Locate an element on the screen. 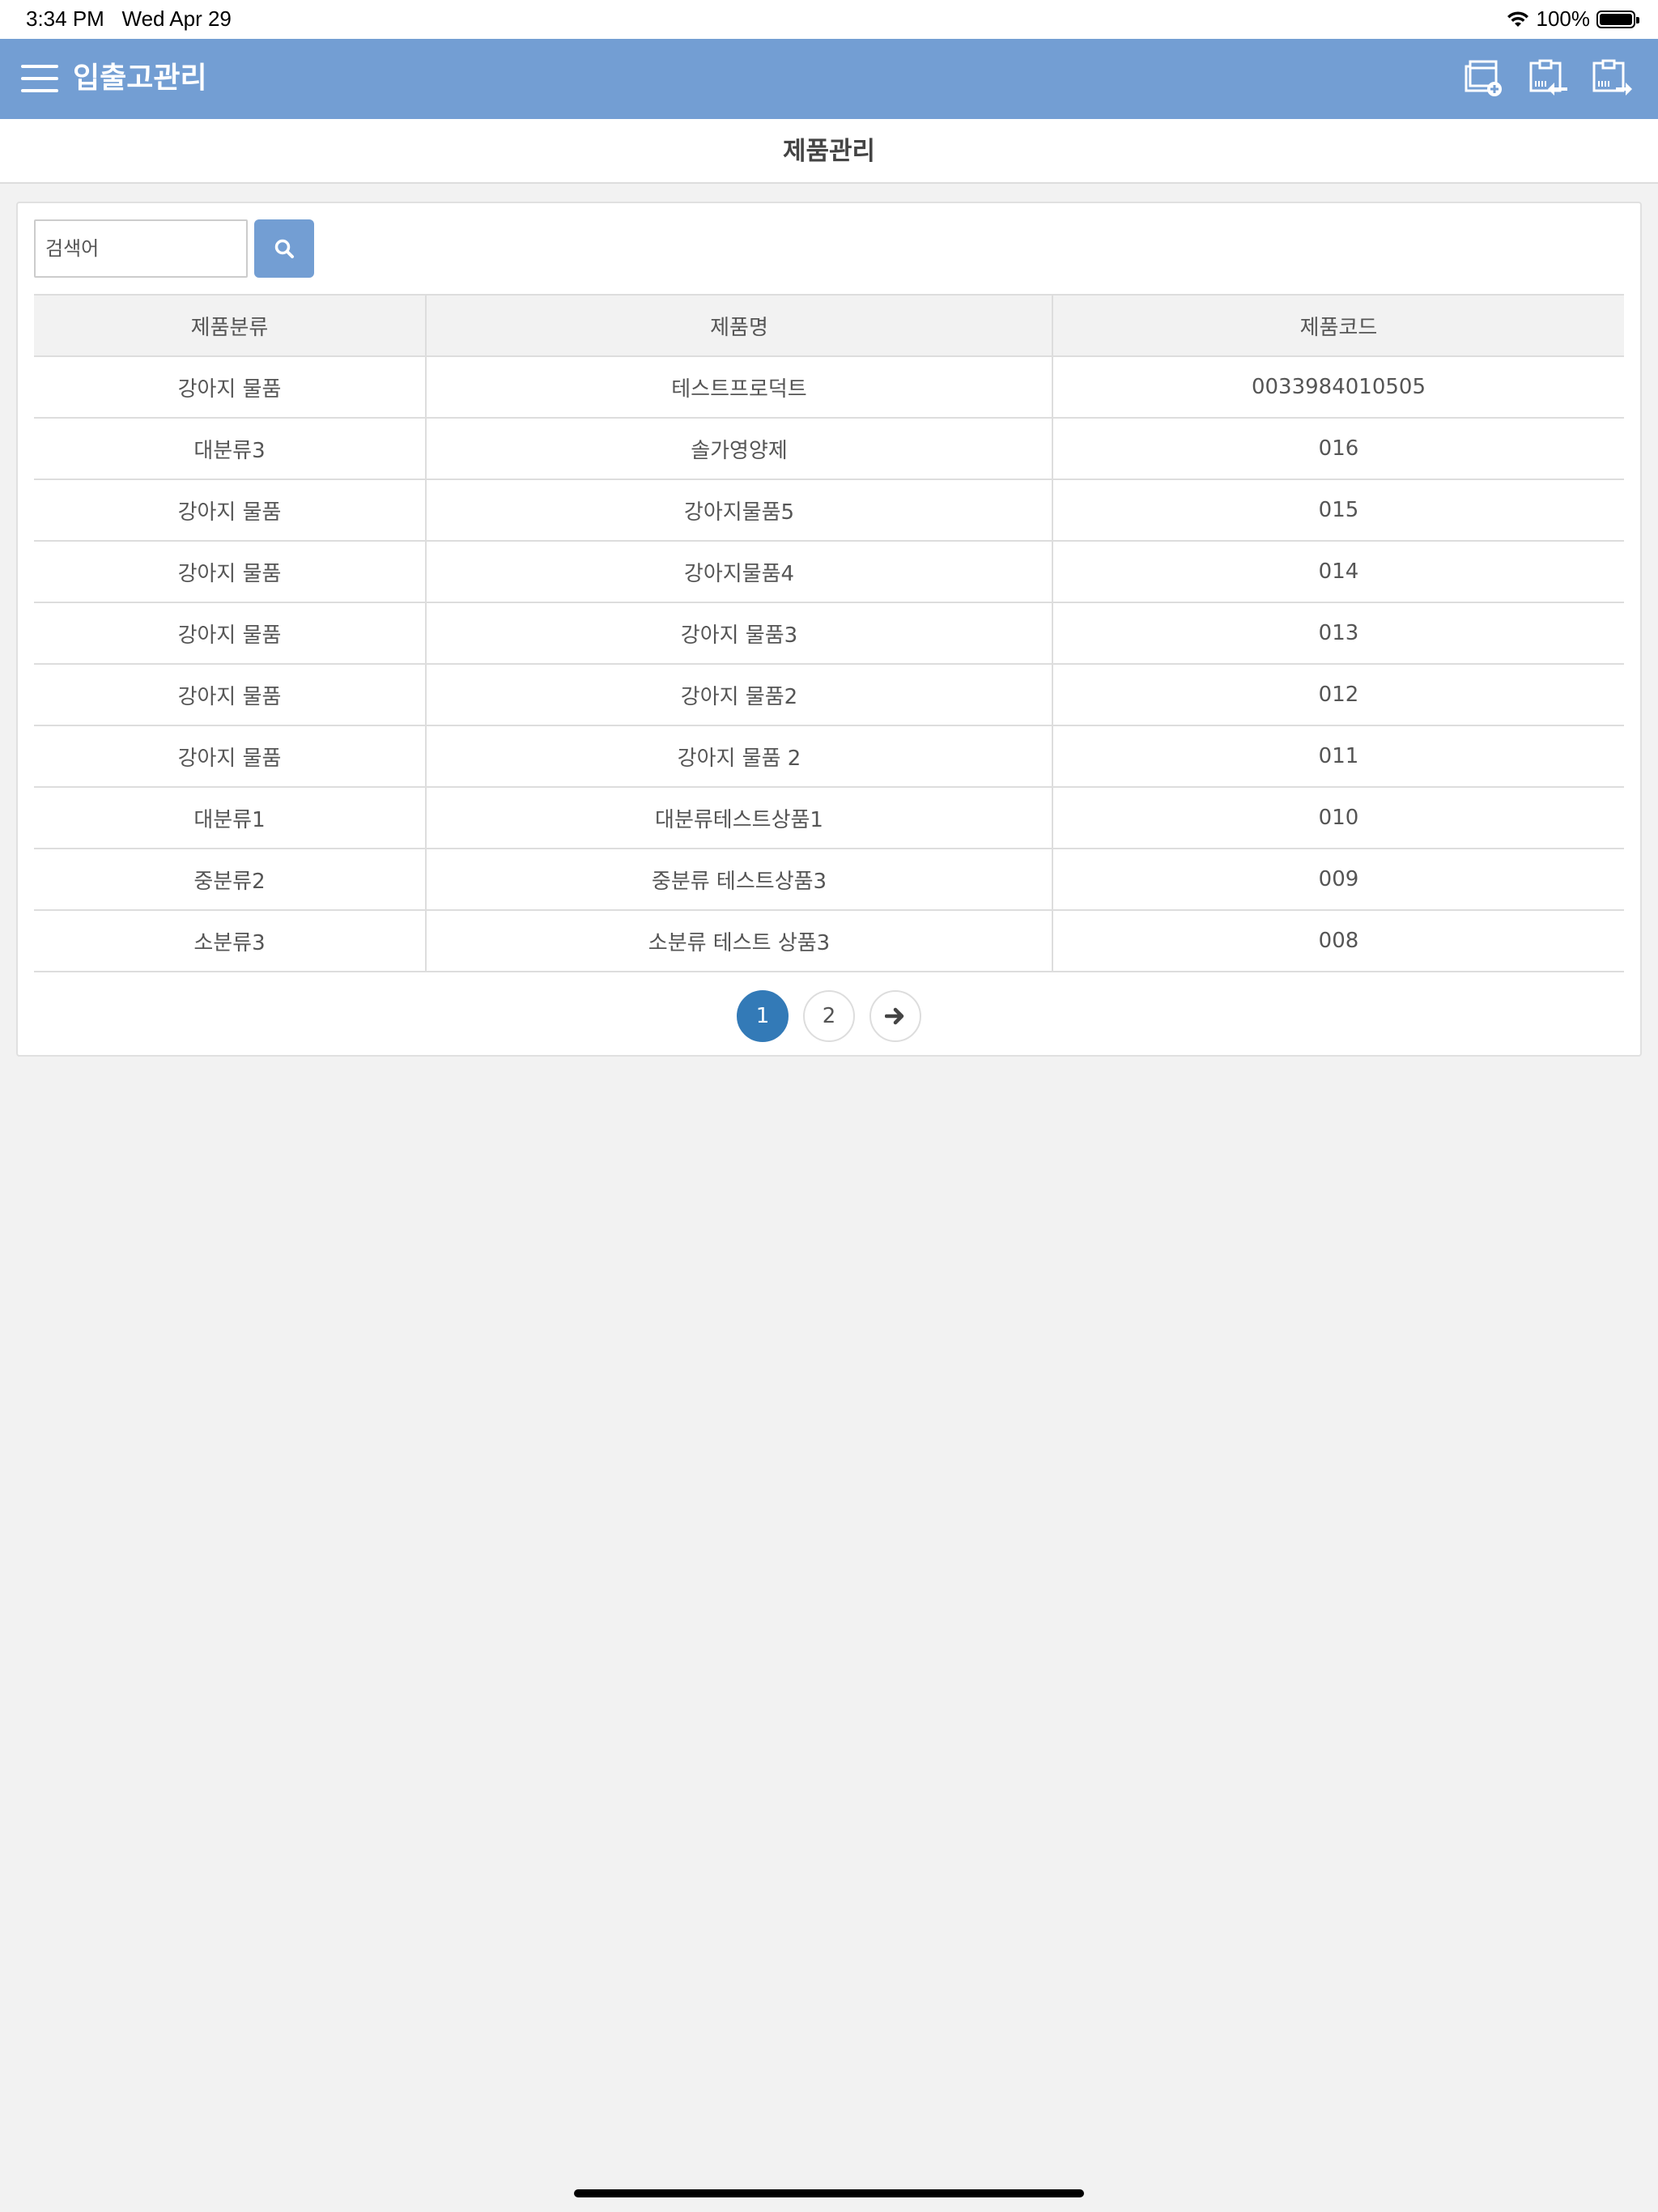  table-row: 중분류2 중분류 테스트상품3 009 is located at coordinates (829, 880).